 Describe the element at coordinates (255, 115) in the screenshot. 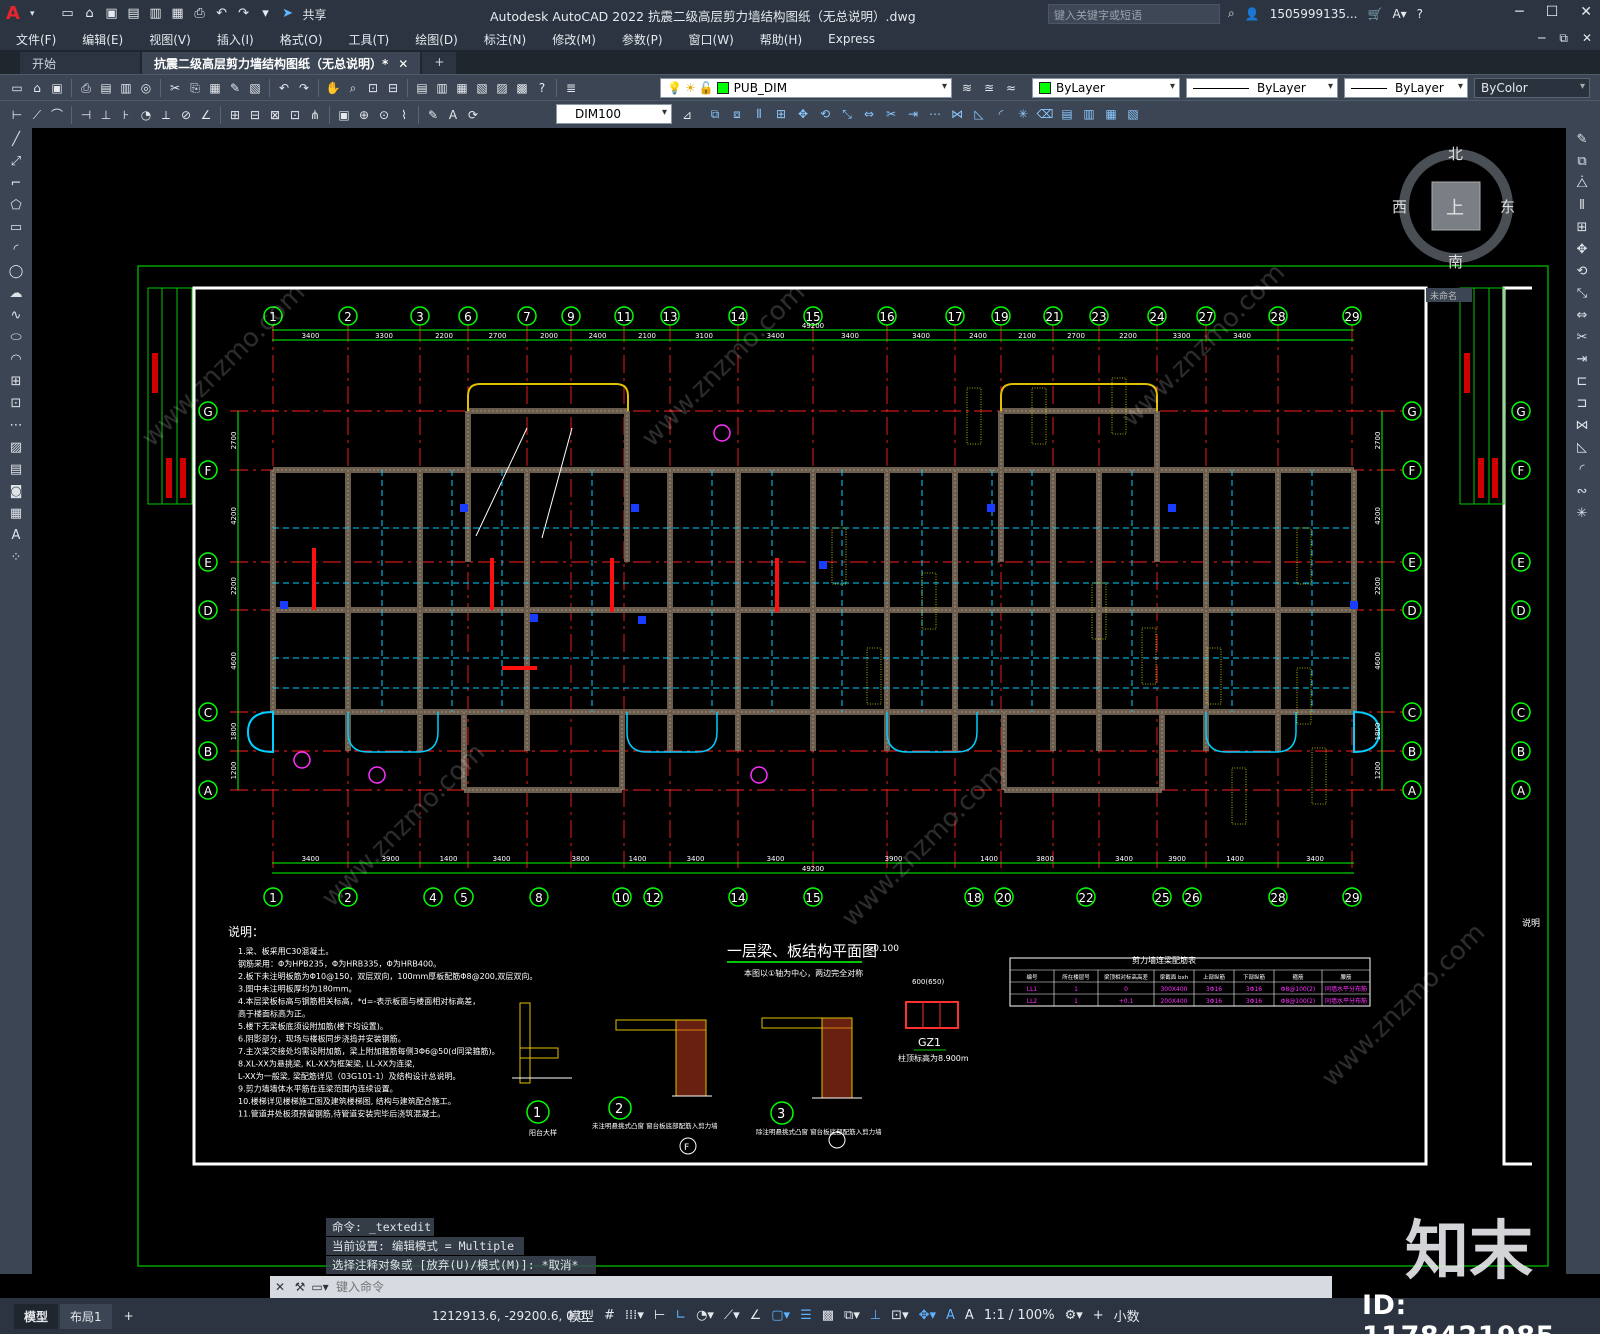

I see `dim-baseline-icon: ⊟` at that location.